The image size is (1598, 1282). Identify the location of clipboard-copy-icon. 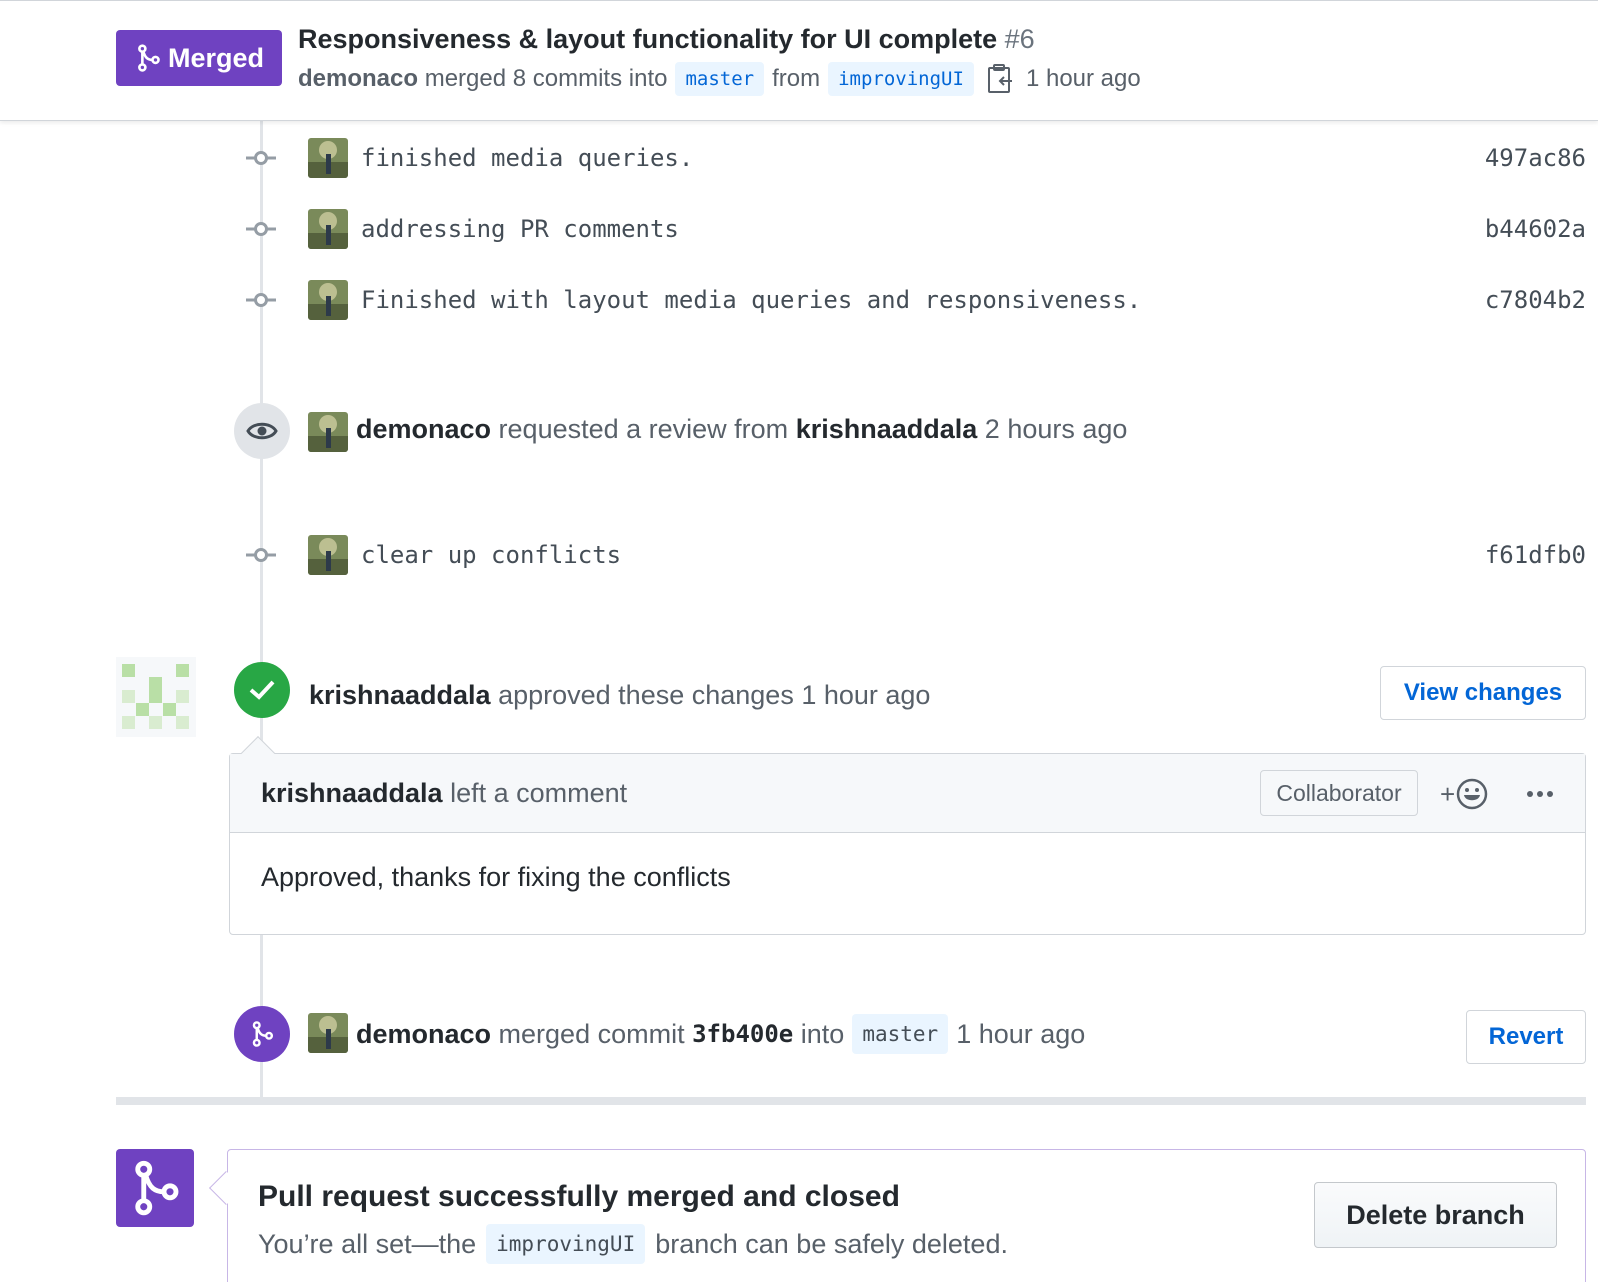
(1001, 79).